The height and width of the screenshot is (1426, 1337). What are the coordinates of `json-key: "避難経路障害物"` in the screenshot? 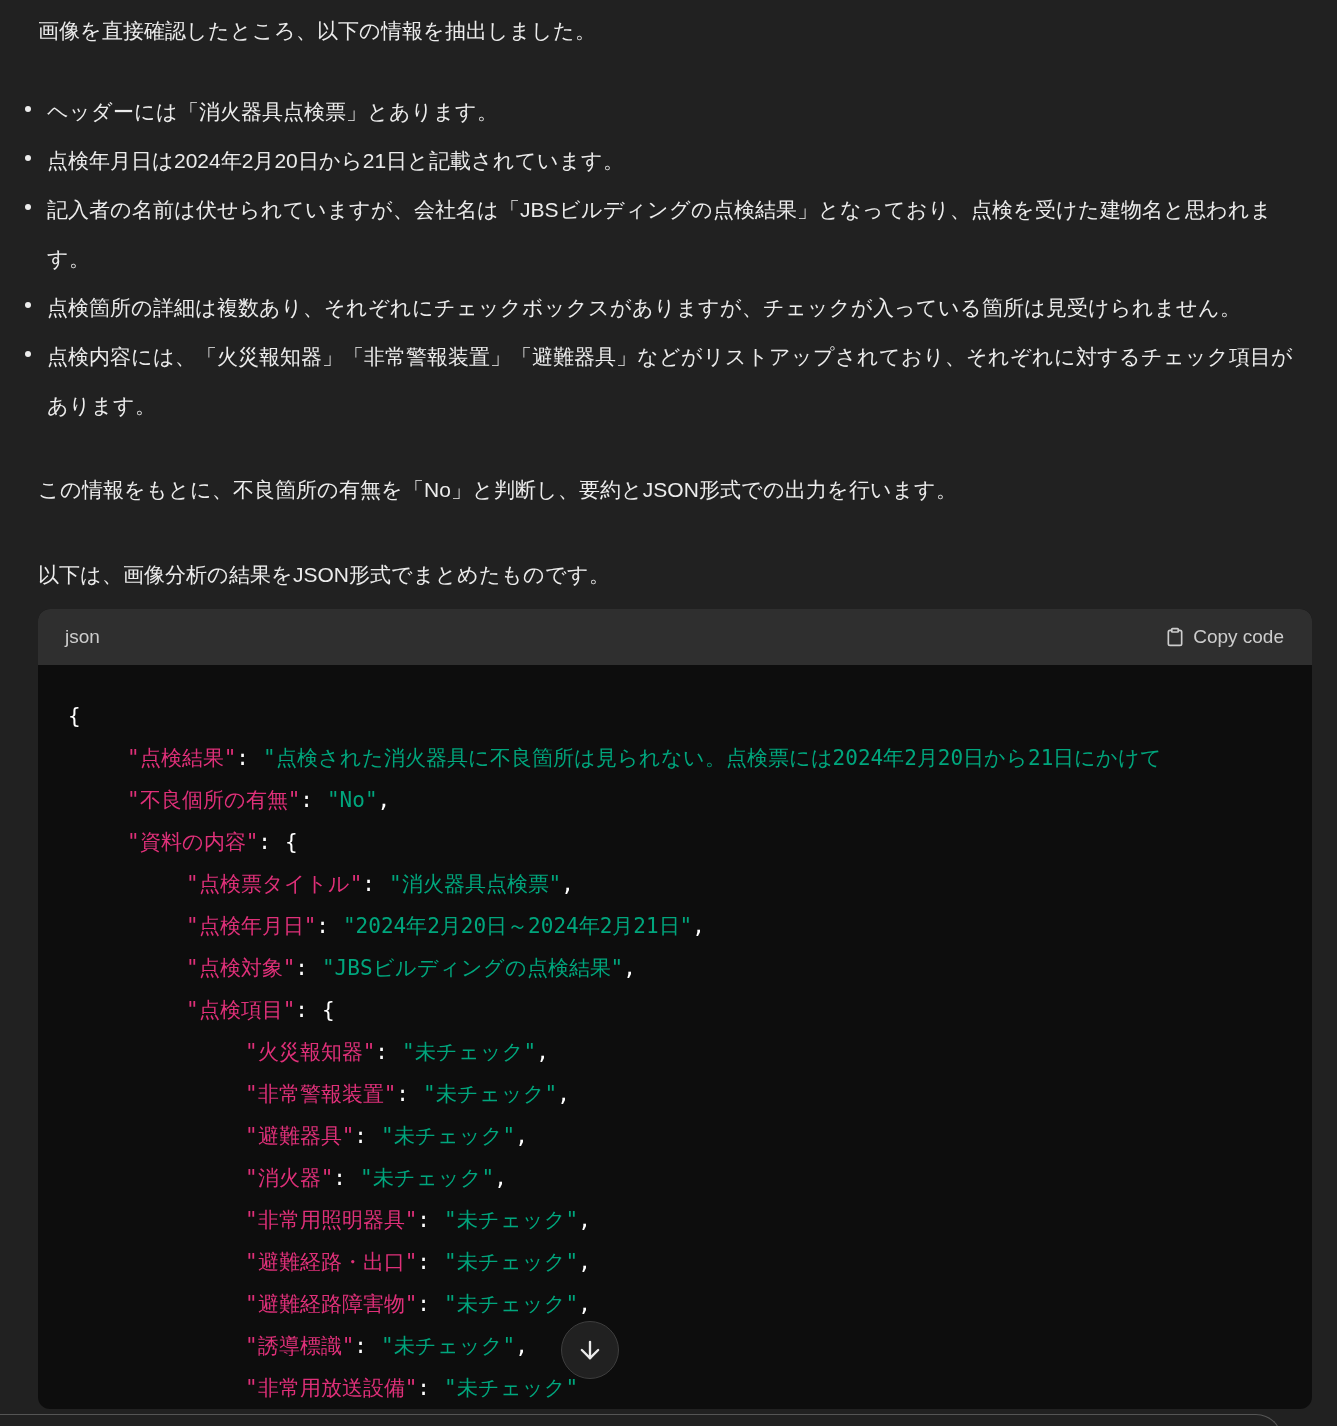 It's located at (331, 1304).